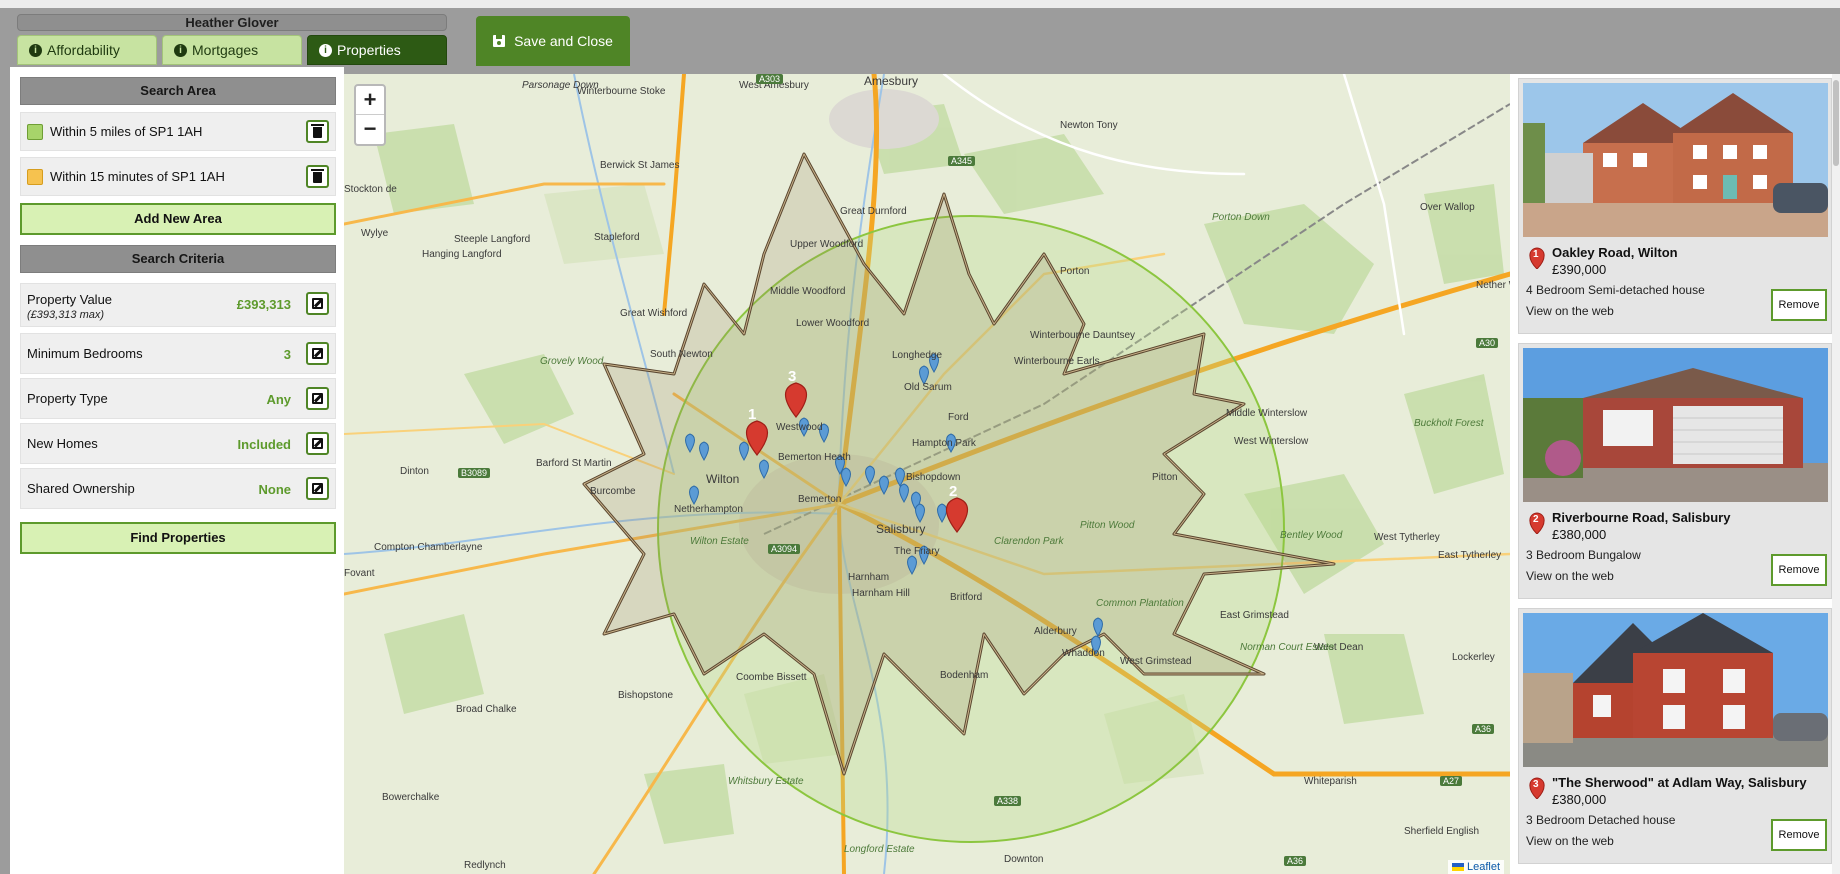 Image resolution: width=1840 pixels, height=874 pixels. What do you see at coordinates (1447, 207) in the screenshot?
I see `place-label: Over Wallop` at bounding box center [1447, 207].